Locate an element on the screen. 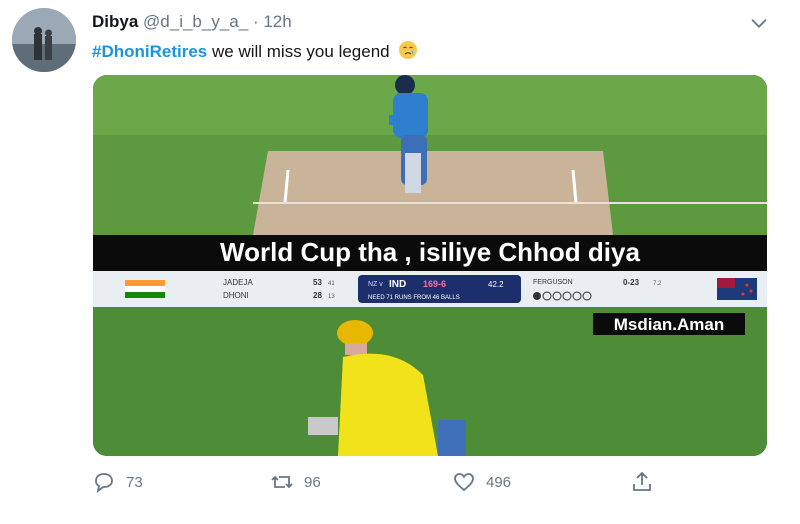  share-icon is located at coordinates (642, 481).